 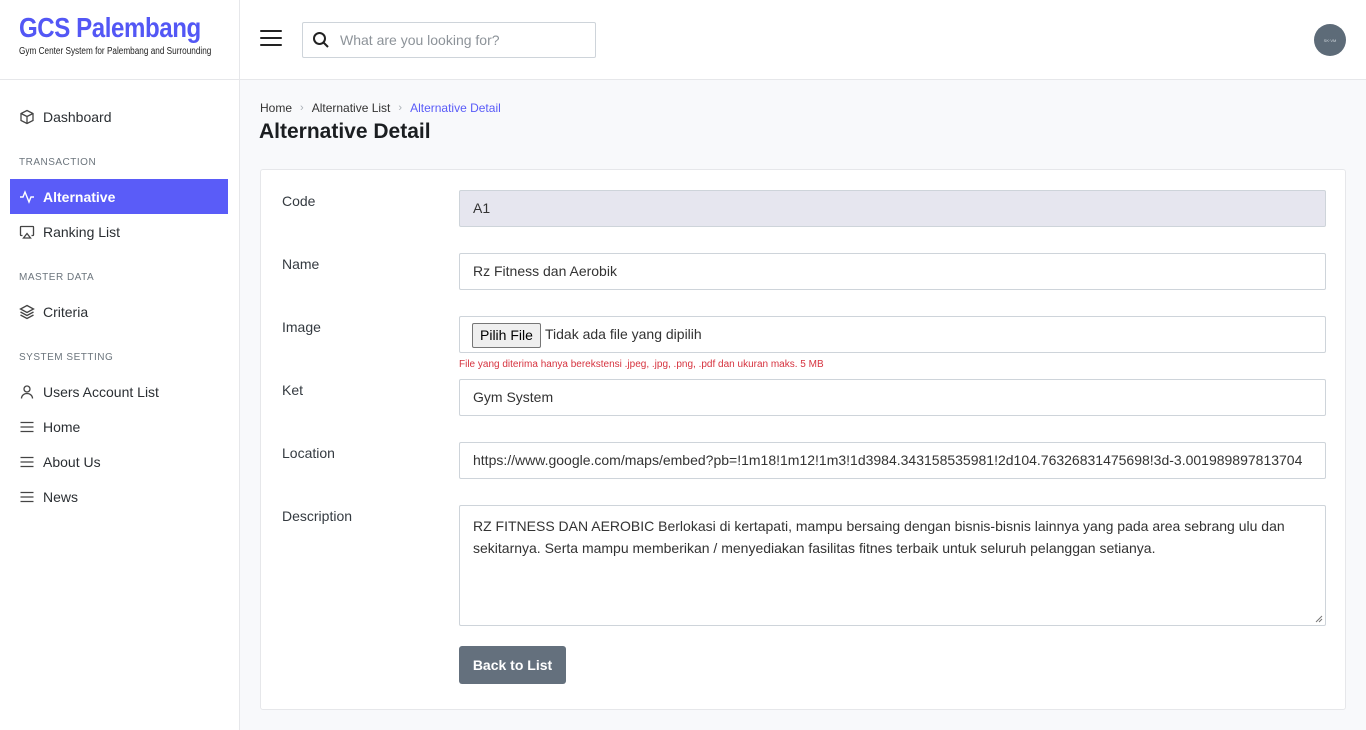 I want to click on sidebar-item-label: Alternative, so click(x=79, y=196).